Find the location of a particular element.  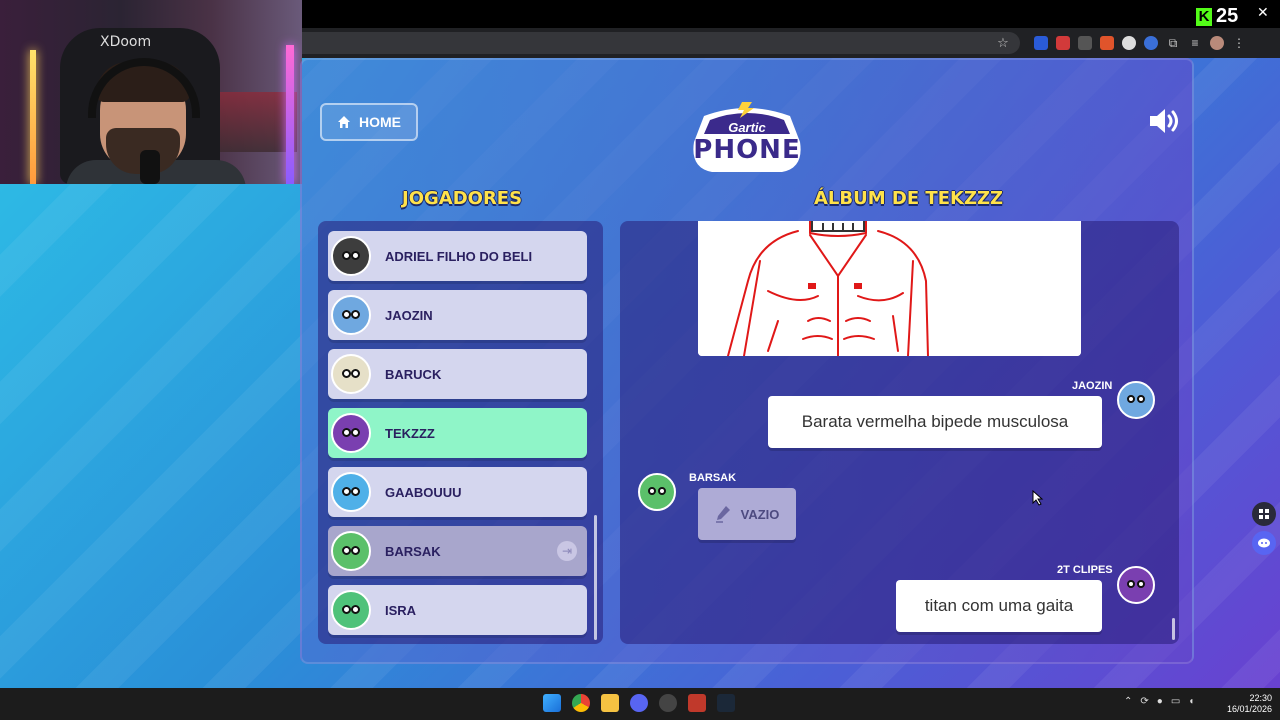

speaker-icon: ◖ is located at coordinates (1191, 701).